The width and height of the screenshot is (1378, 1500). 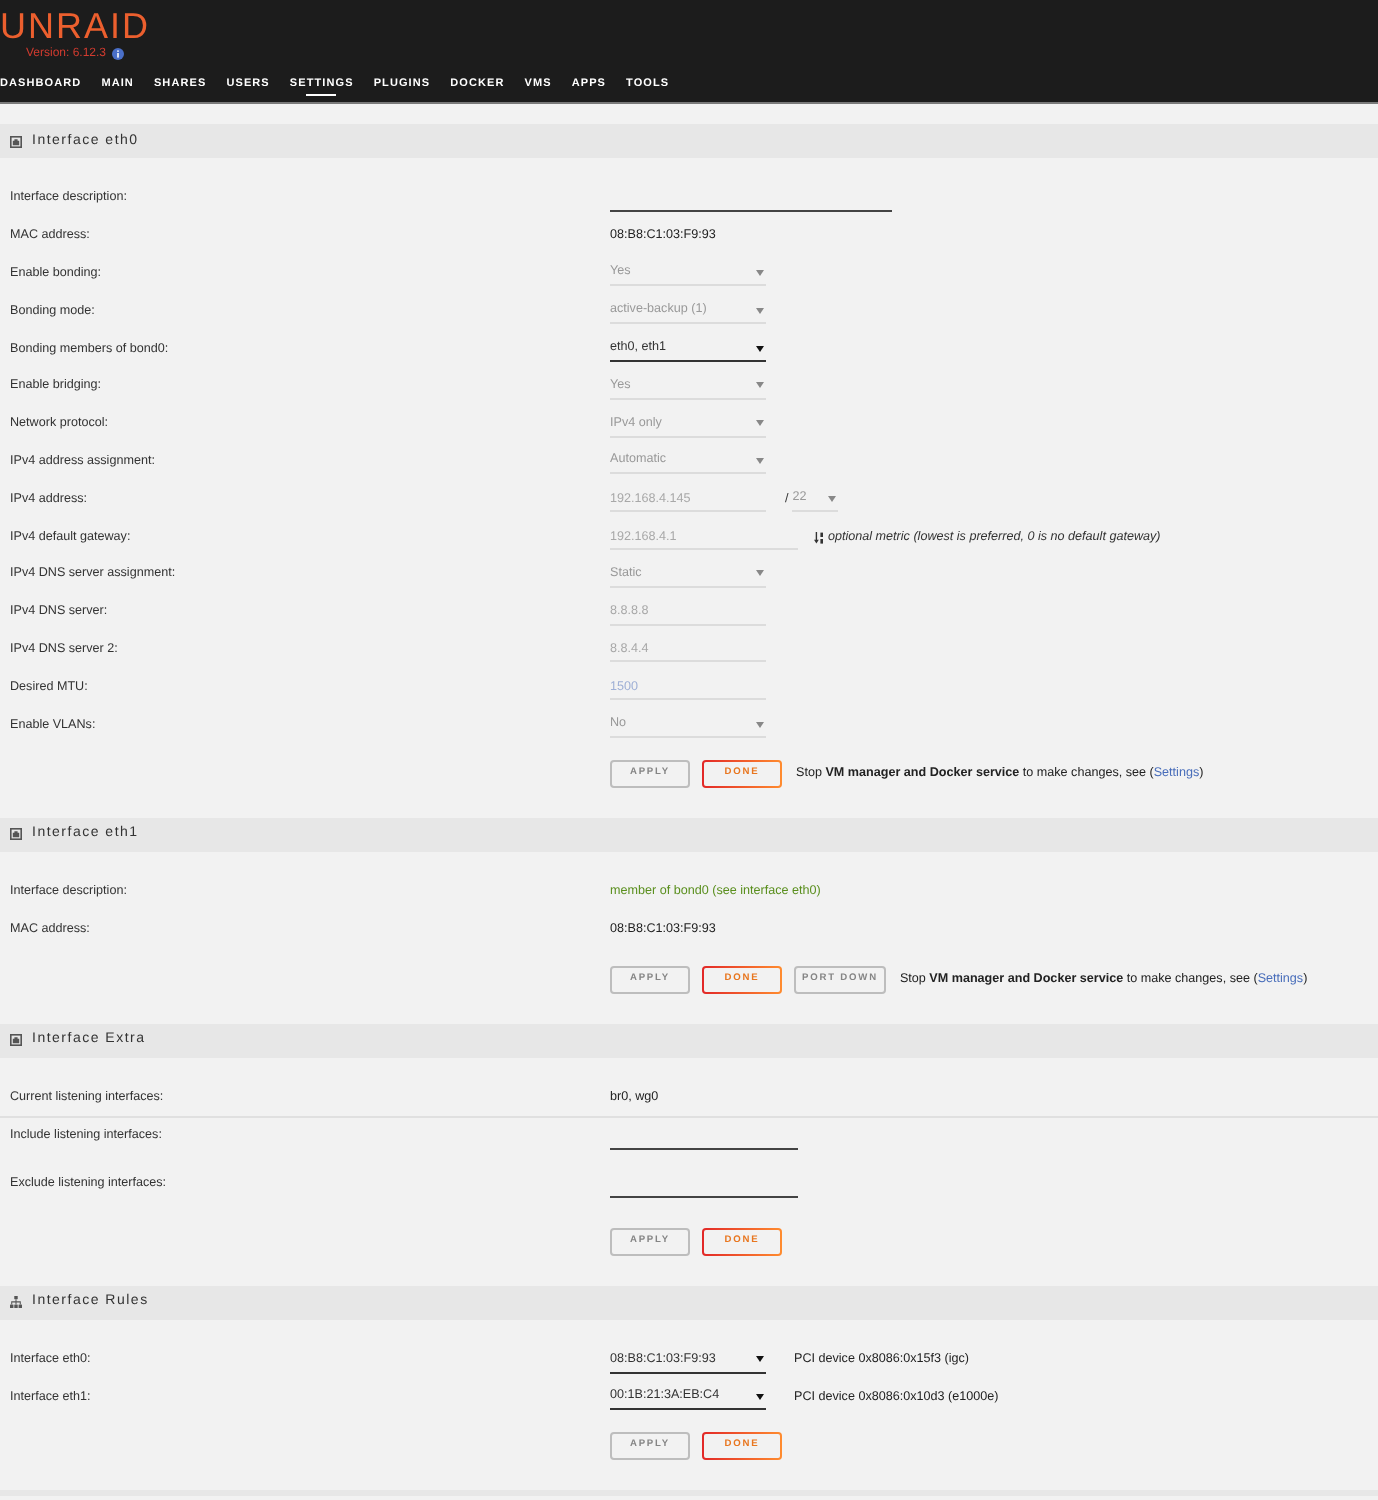 What do you see at coordinates (16, 1302) in the screenshot?
I see `sitemap-icon` at bounding box center [16, 1302].